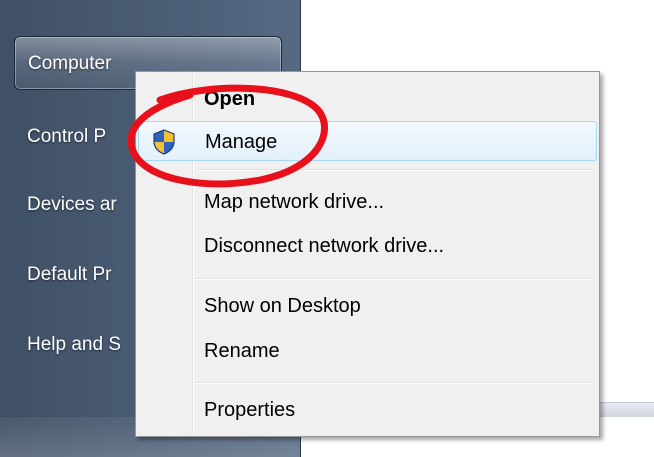  What do you see at coordinates (230, 99) in the screenshot?
I see `menu-item-label: Open` at bounding box center [230, 99].